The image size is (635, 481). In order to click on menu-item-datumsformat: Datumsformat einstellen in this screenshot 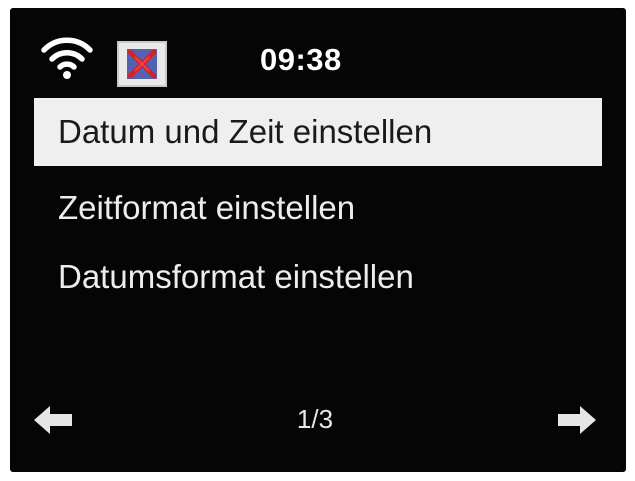, I will do `click(318, 277)`.